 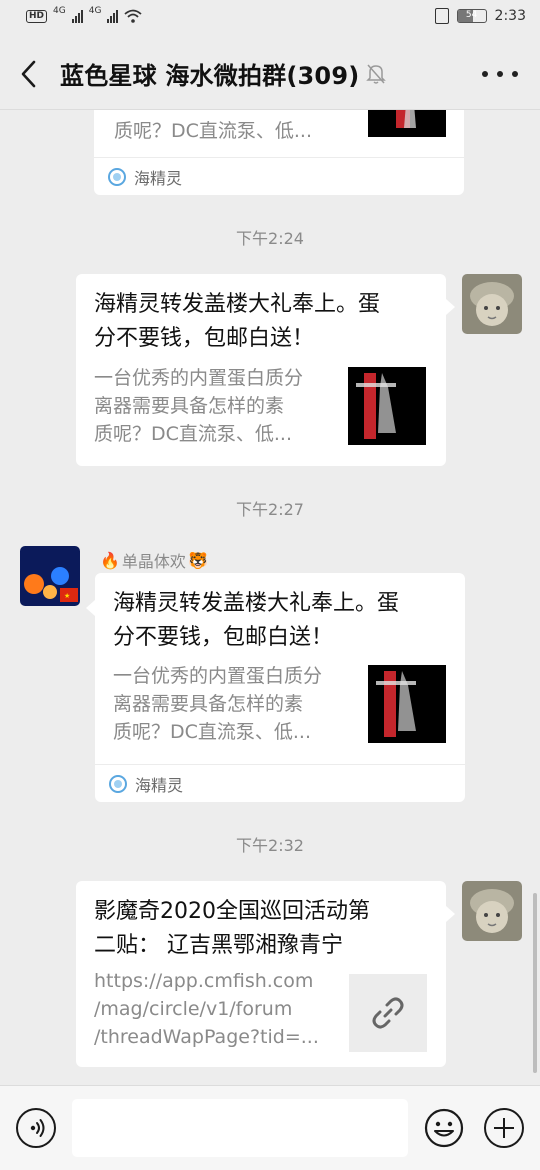 I want to click on avatar: ★, so click(x=50, y=576).